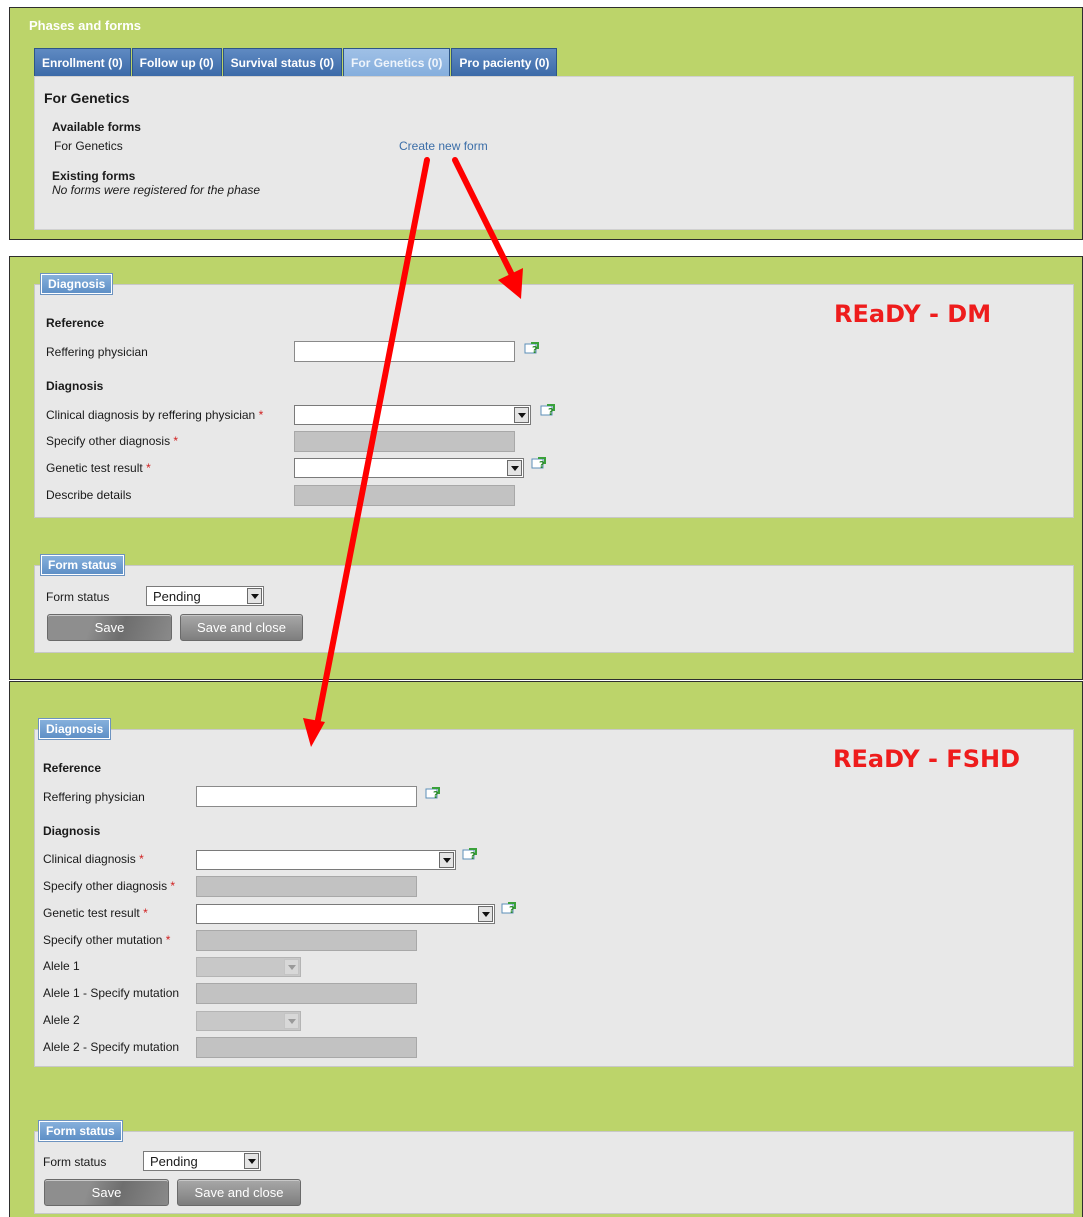 This screenshot has height=1217, width=1083. What do you see at coordinates (306, 1047) in the screenshot?
I see `fshd-alele2-mutation-input` at bounding box center [306, 1047].